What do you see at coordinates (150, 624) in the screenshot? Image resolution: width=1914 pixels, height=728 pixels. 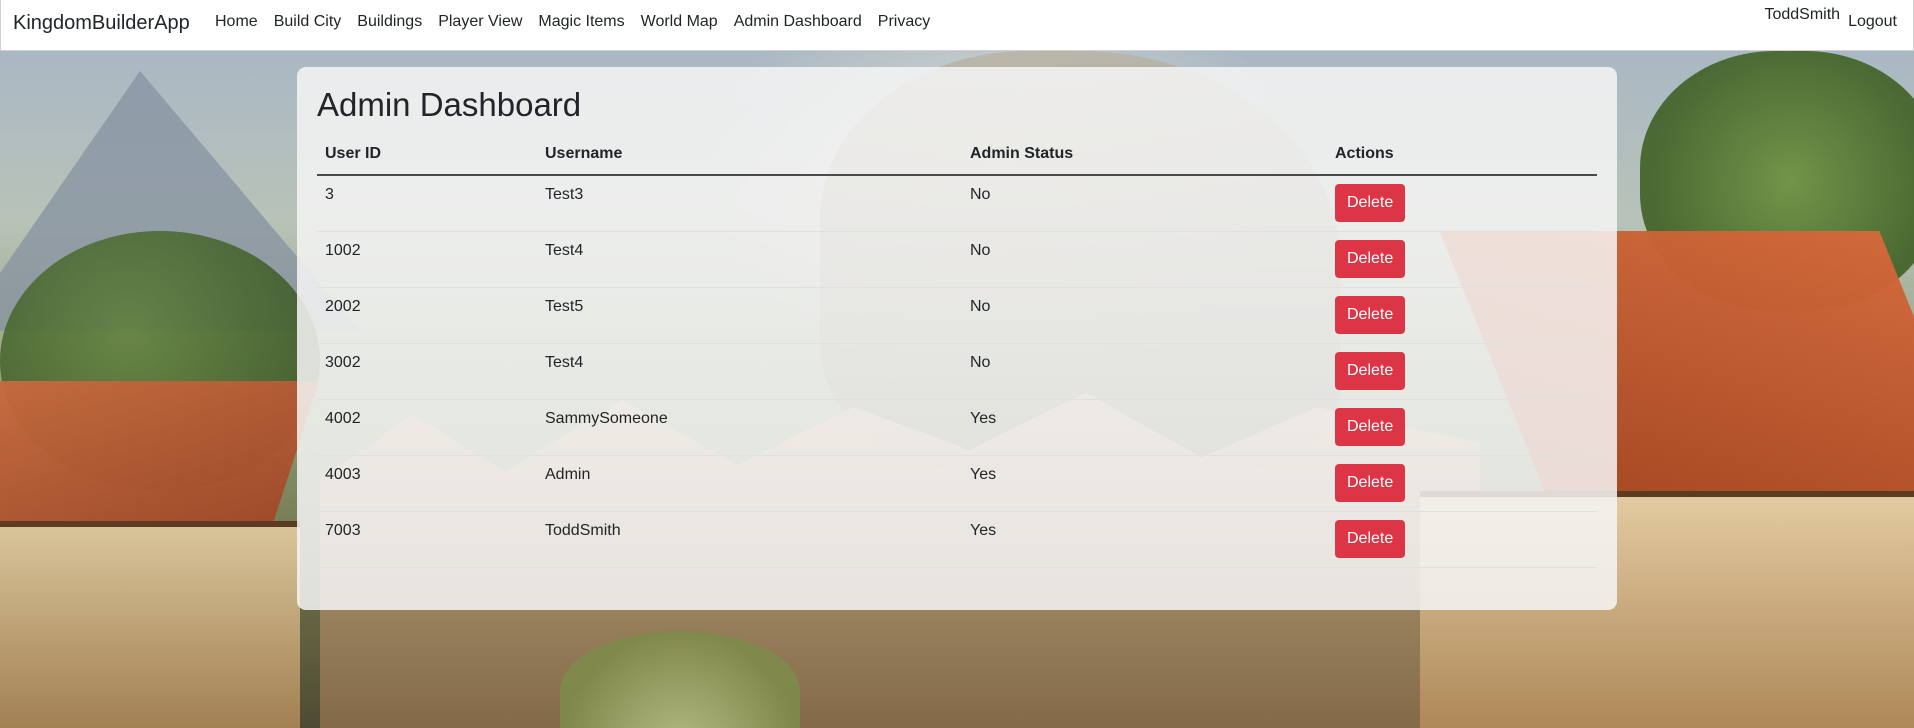 I see `house-left-shape` at bounding box center [150, 624].